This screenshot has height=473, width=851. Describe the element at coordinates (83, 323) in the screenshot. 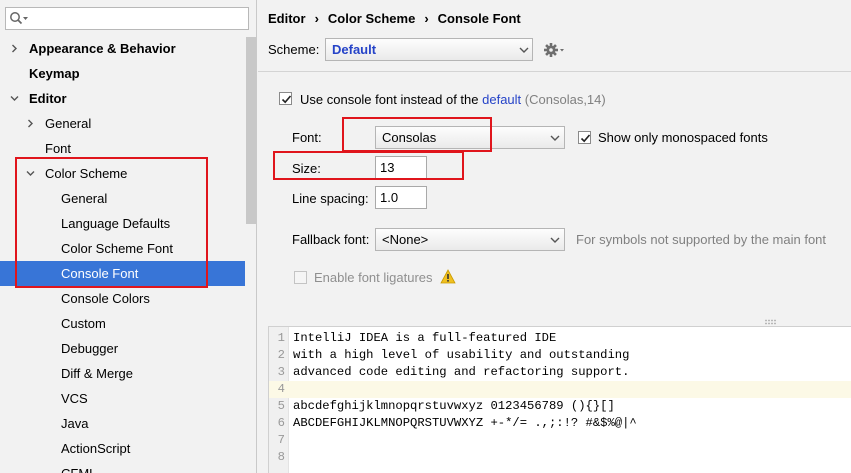

I see `sidebar-item-label: Custom` at that location.